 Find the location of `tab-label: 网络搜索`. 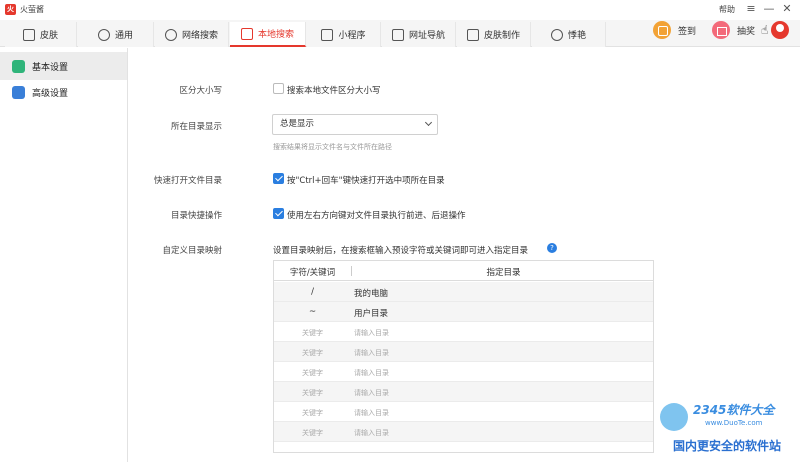

tab-label: 网络搜索 is located at coordinates (199, 36).